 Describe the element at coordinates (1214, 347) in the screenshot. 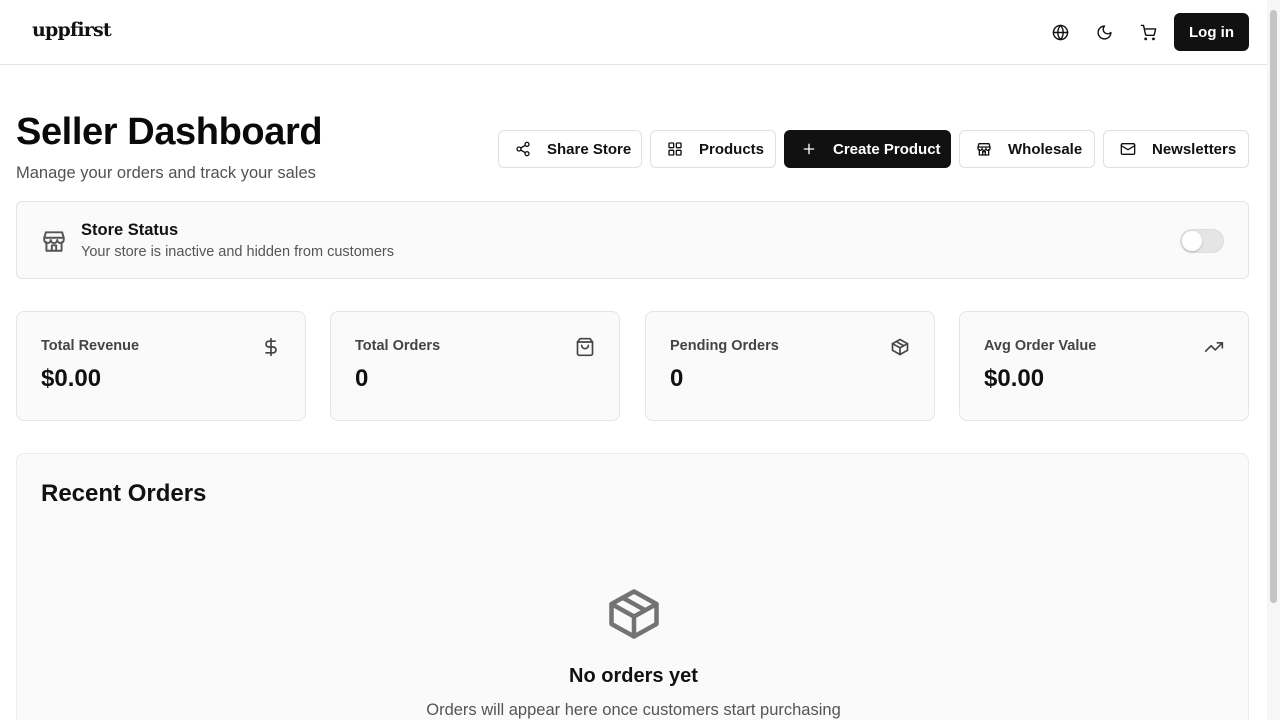

I see `trending-up-icon` at that location.